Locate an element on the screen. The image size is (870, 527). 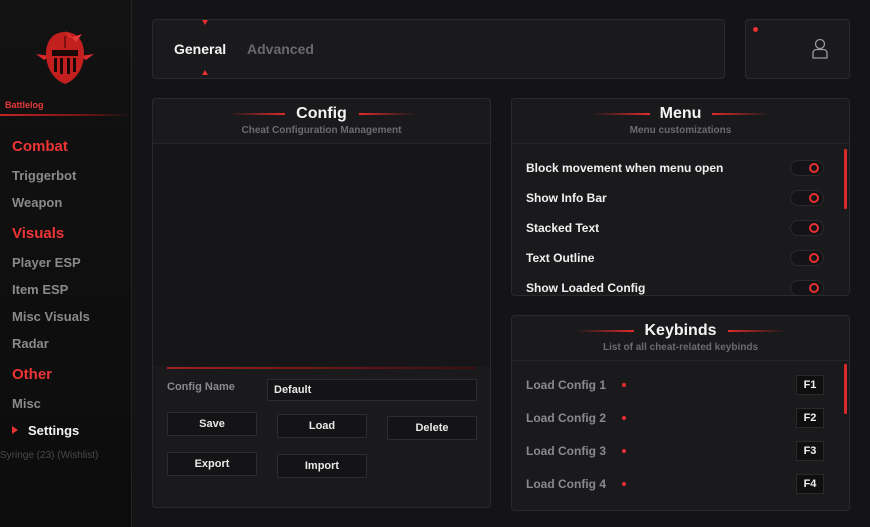
option-label: Text Outline is located at coordinates (560, 258).